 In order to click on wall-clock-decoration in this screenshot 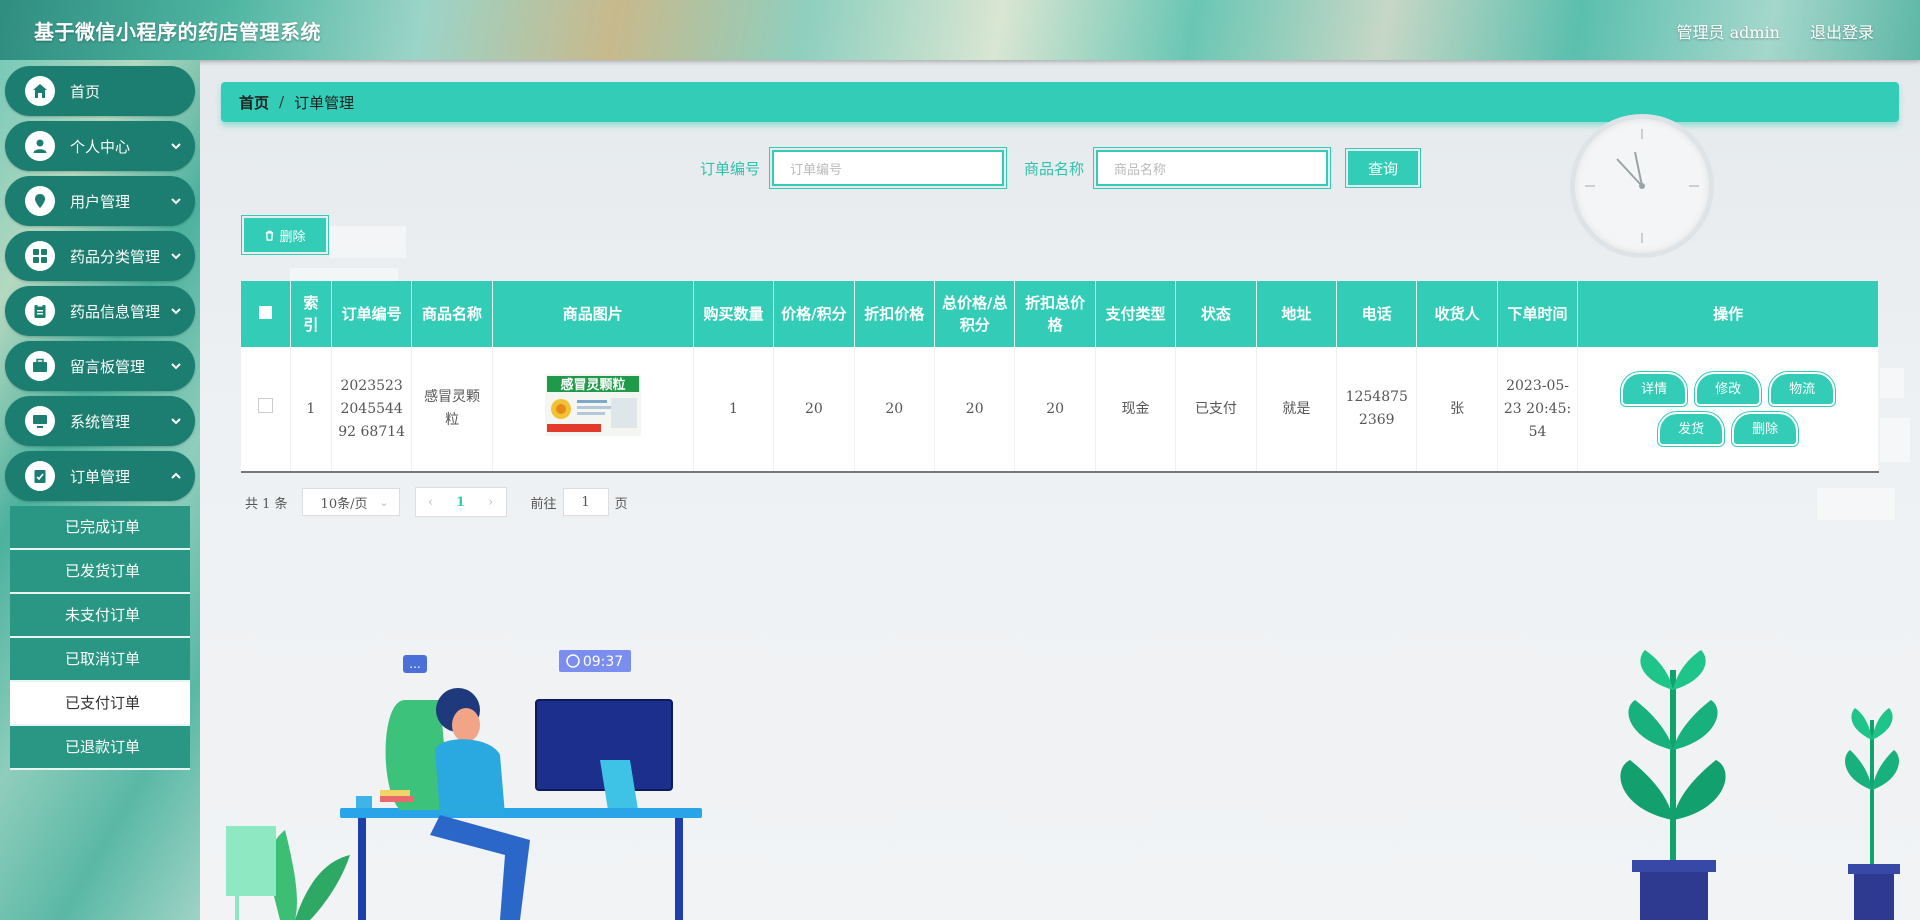, I will do `click(1642, 186)`.